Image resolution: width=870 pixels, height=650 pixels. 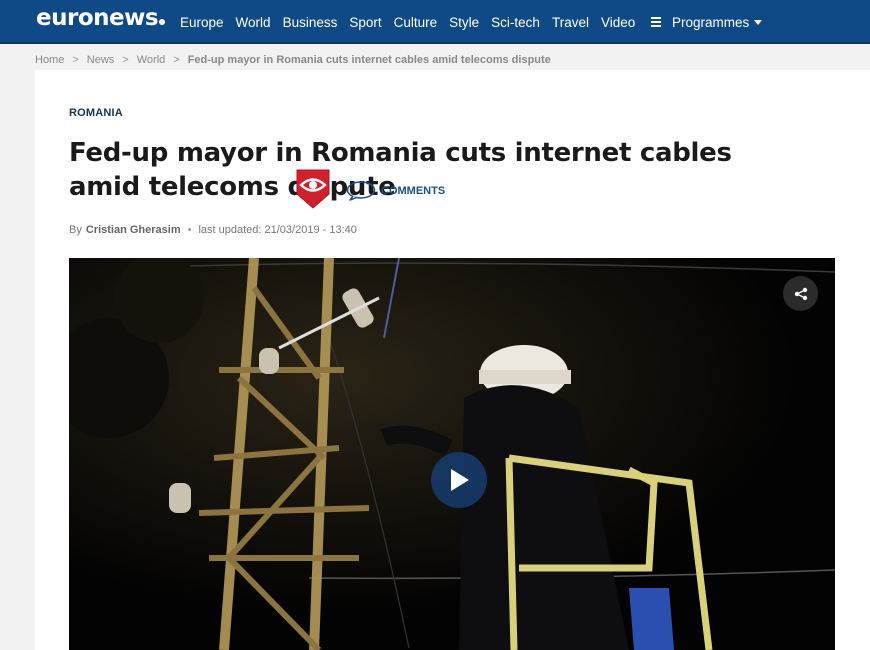 I want to click on nav-item-travel: Travel, so click(x=570, y=22).